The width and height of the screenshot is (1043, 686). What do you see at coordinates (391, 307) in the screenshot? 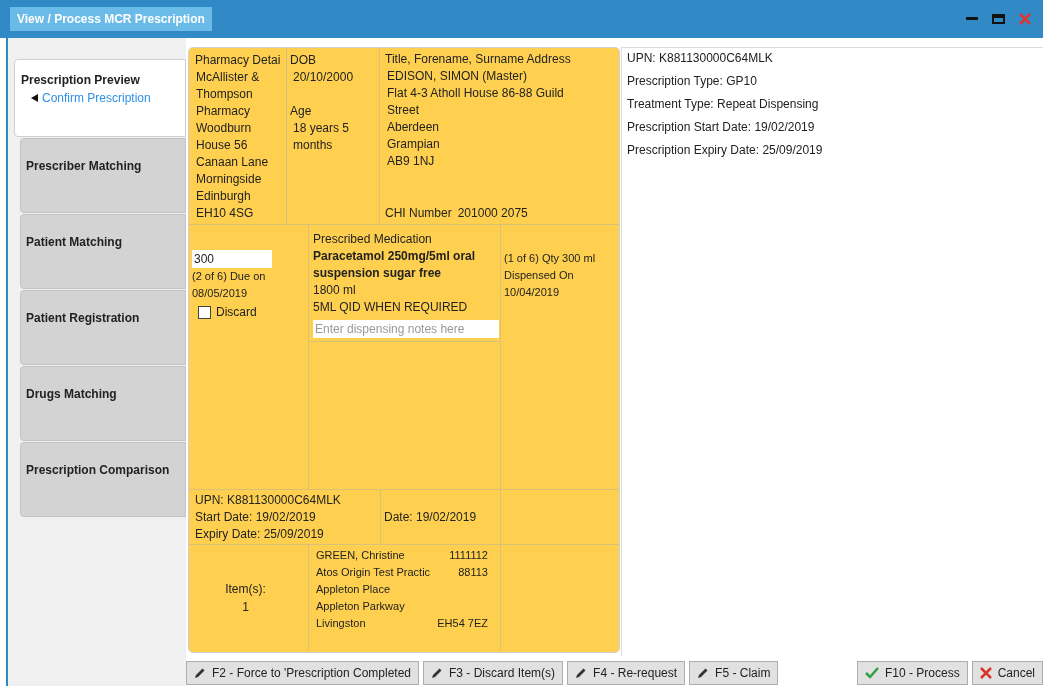
I see `dosage-text: 5ML QID WHEN REQUIRED` at bounding box center [391, 307].